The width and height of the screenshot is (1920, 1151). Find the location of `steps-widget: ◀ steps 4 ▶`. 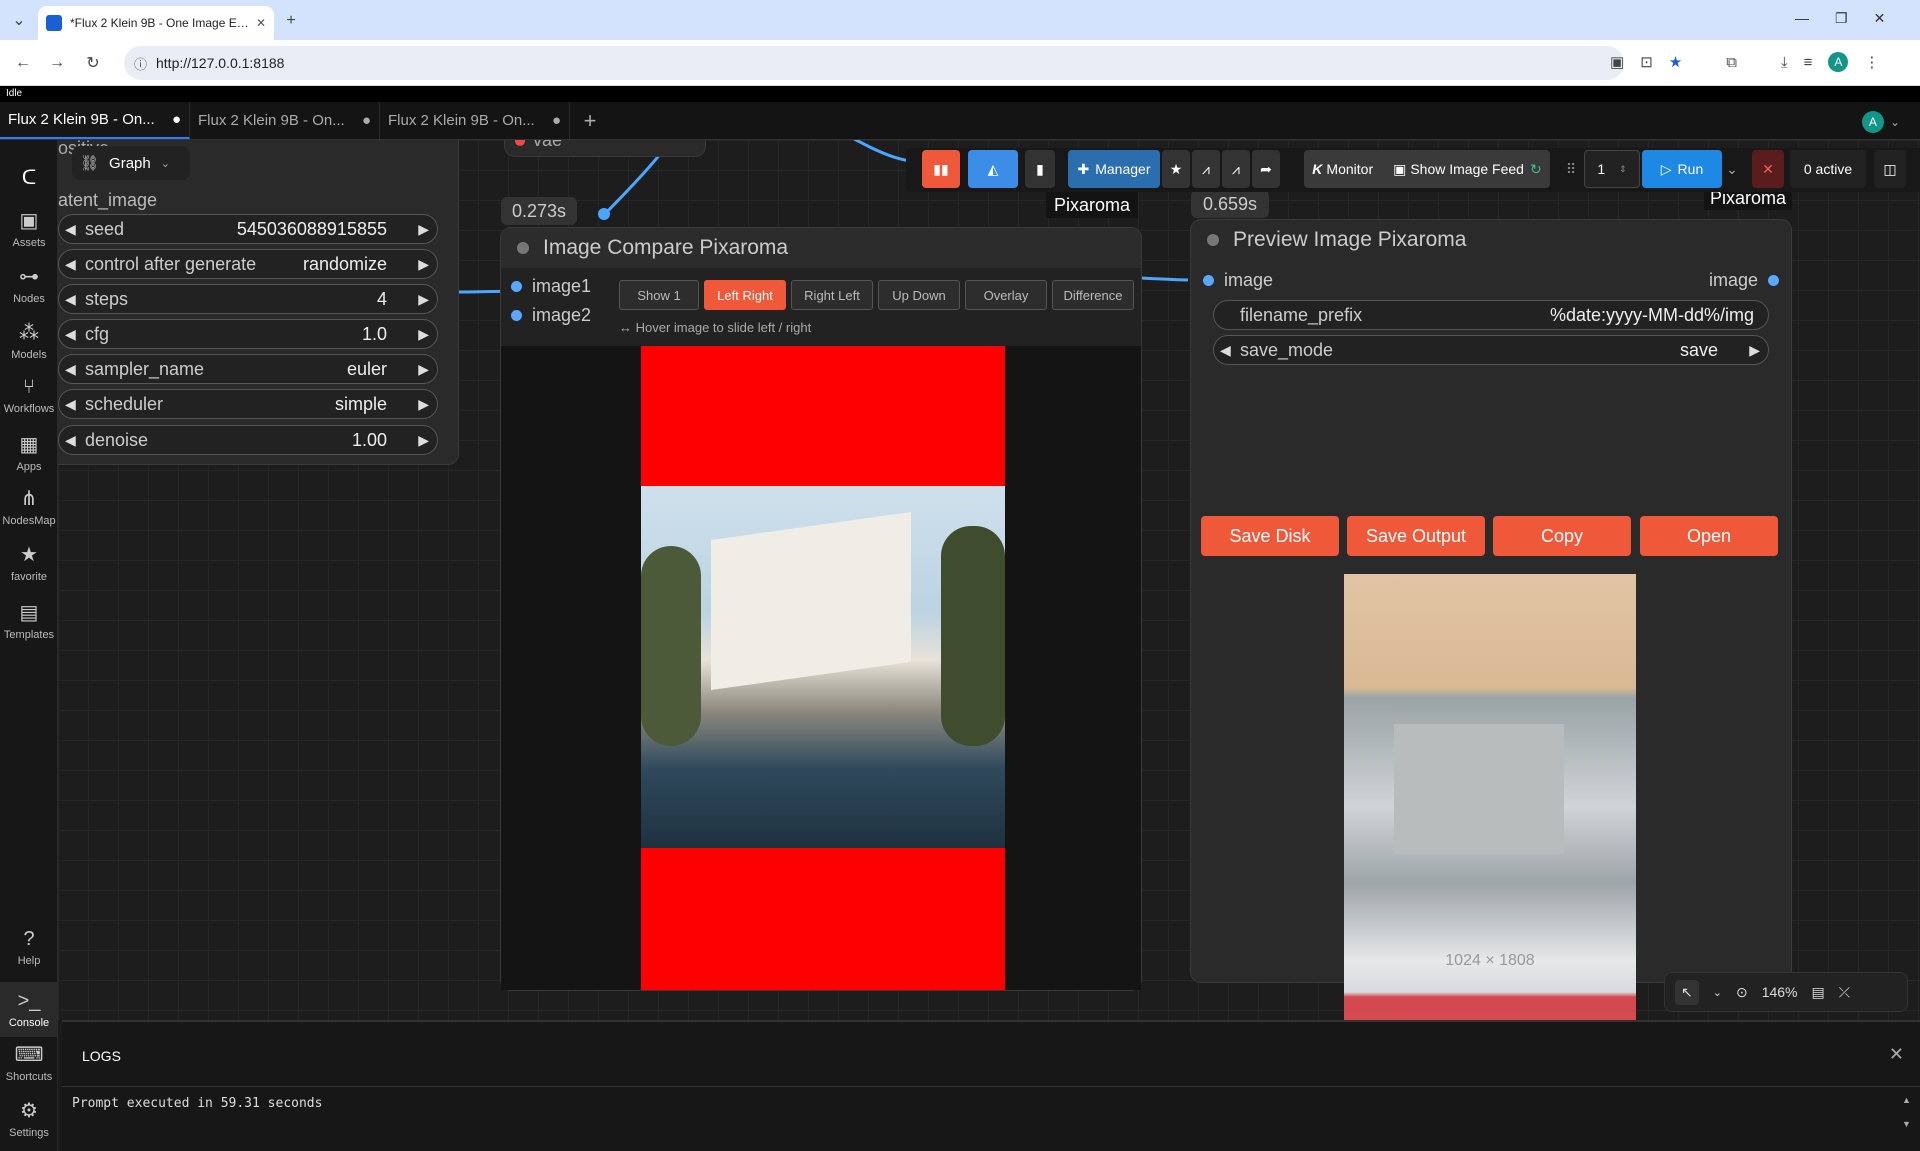

steps-widget: ◀ steps 4 ▶ is located at coordinates (248, 299).